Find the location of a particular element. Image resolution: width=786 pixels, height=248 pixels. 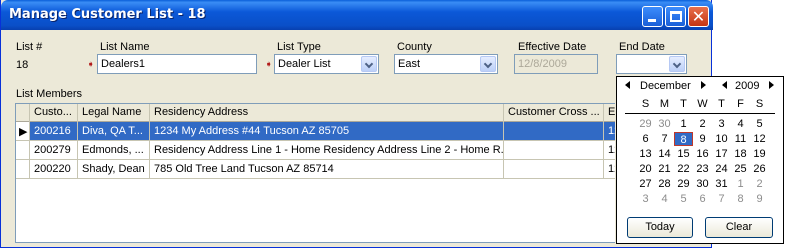

close-button: ✕ is located at coordinates (698, 16).